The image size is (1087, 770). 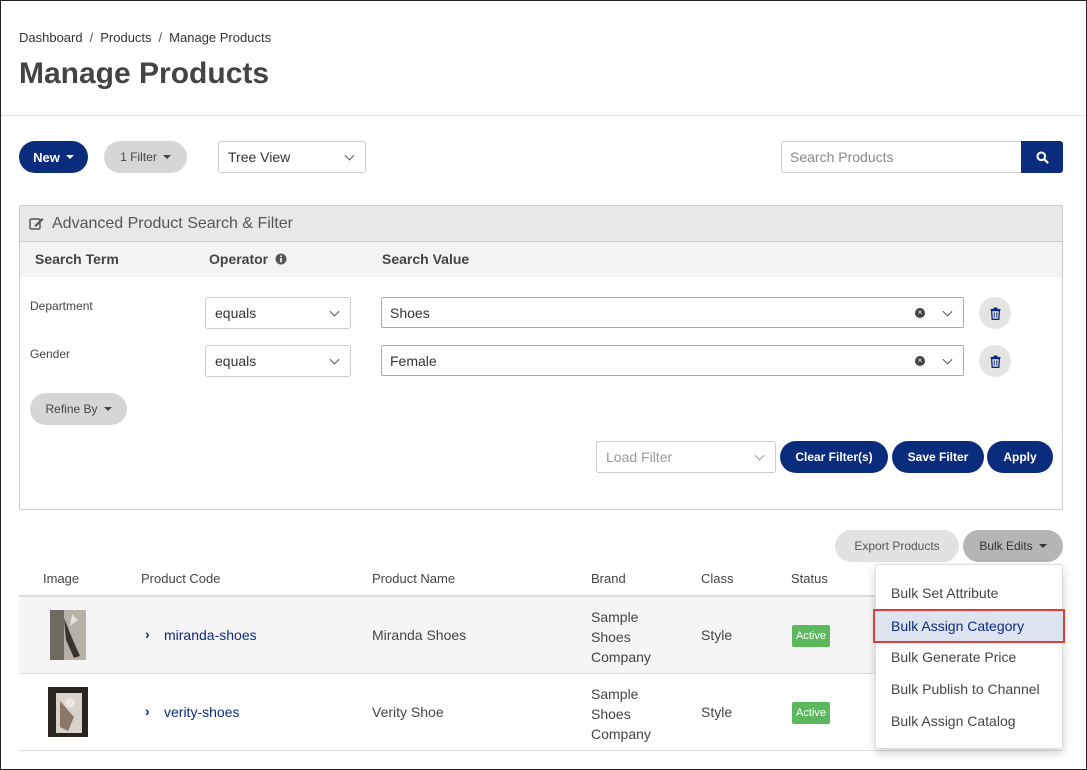 What do you see at coordinates (278, 361) in the screenshot?
I see `operator-select-gender: equals` at bounding box center [278, 361].